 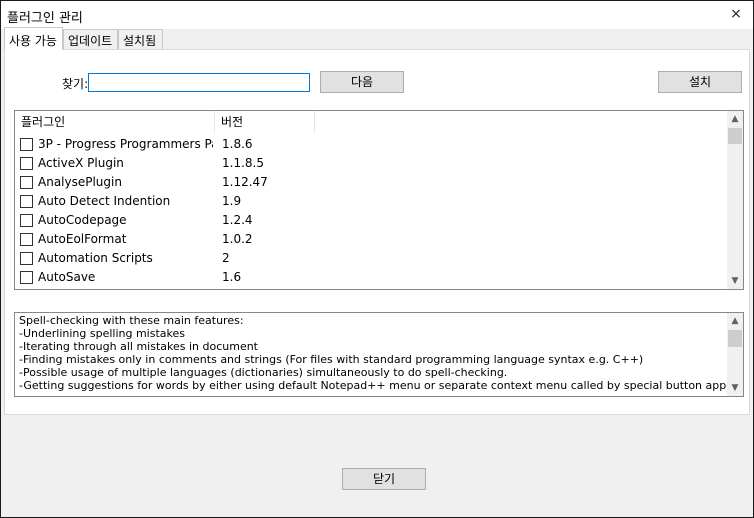 What do you see at coordinates (371, 182) in the screenshot?
I see `list-item: AnalysePlugin 1.12.47` at bounding box center [371, 182].